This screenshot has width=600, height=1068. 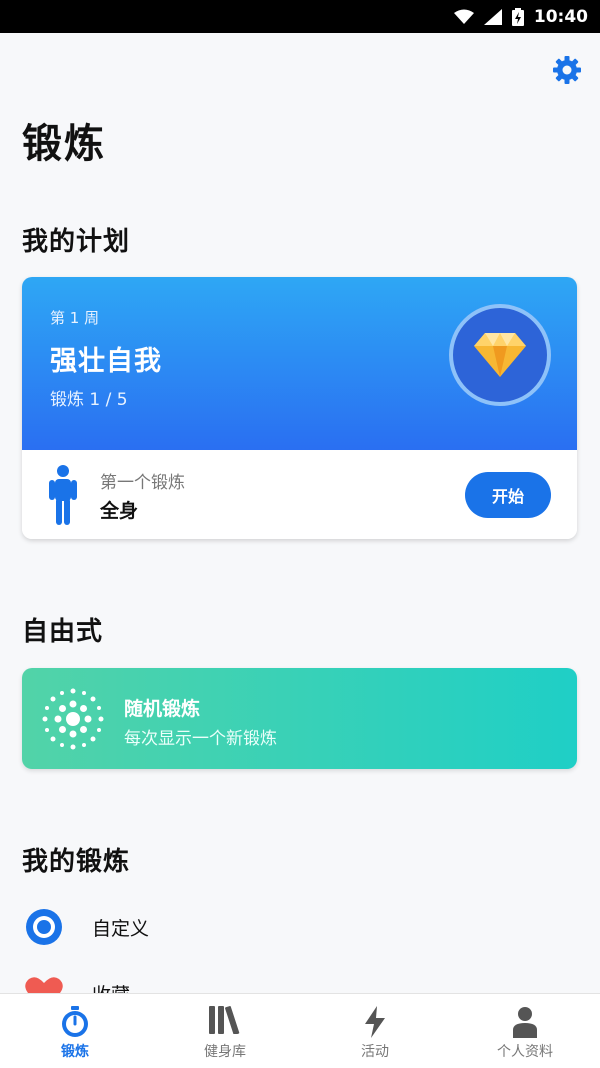 I want to click on plan-badge, so click(x=500, y=355).